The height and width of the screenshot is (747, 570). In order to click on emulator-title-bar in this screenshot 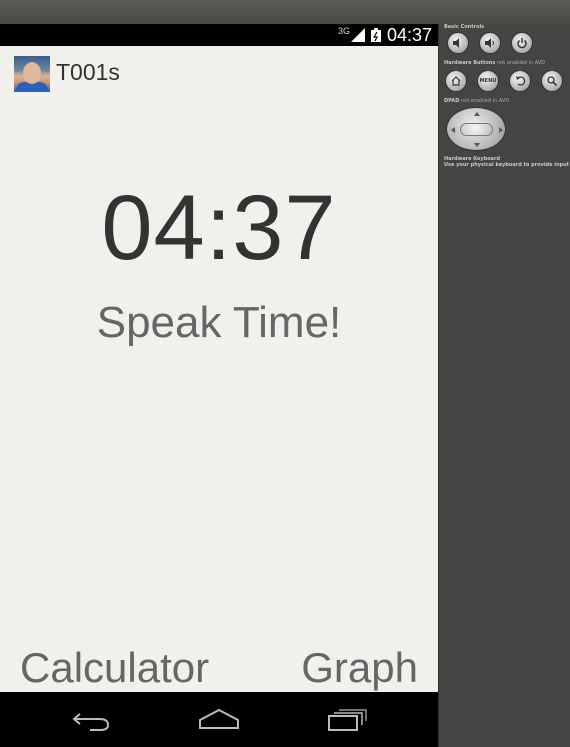, I will do `click(285, 12)`.